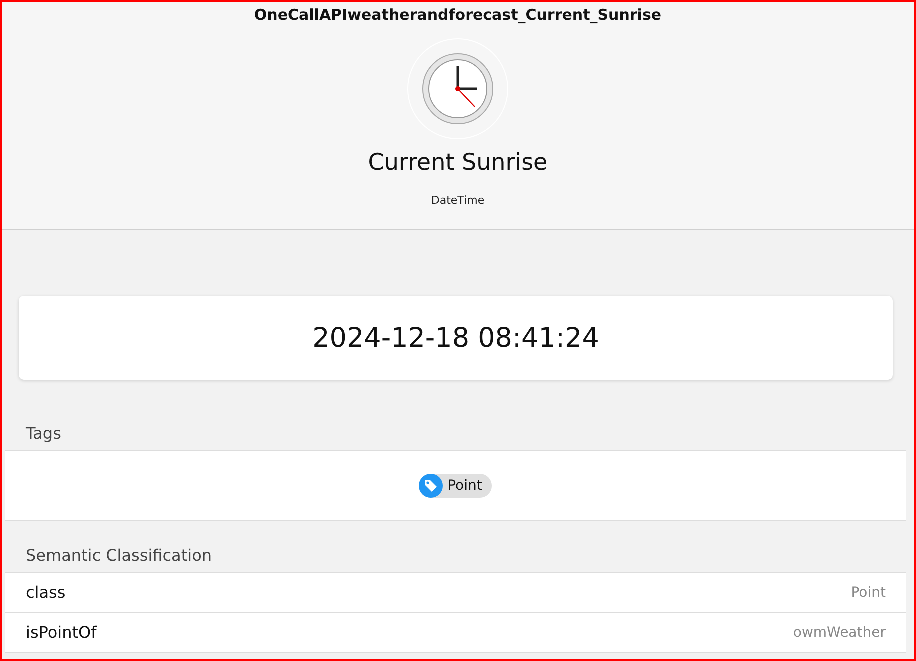  Describe the element at coordinates (868, 592) in the screenshot. I see `property-value: Point` at that location.